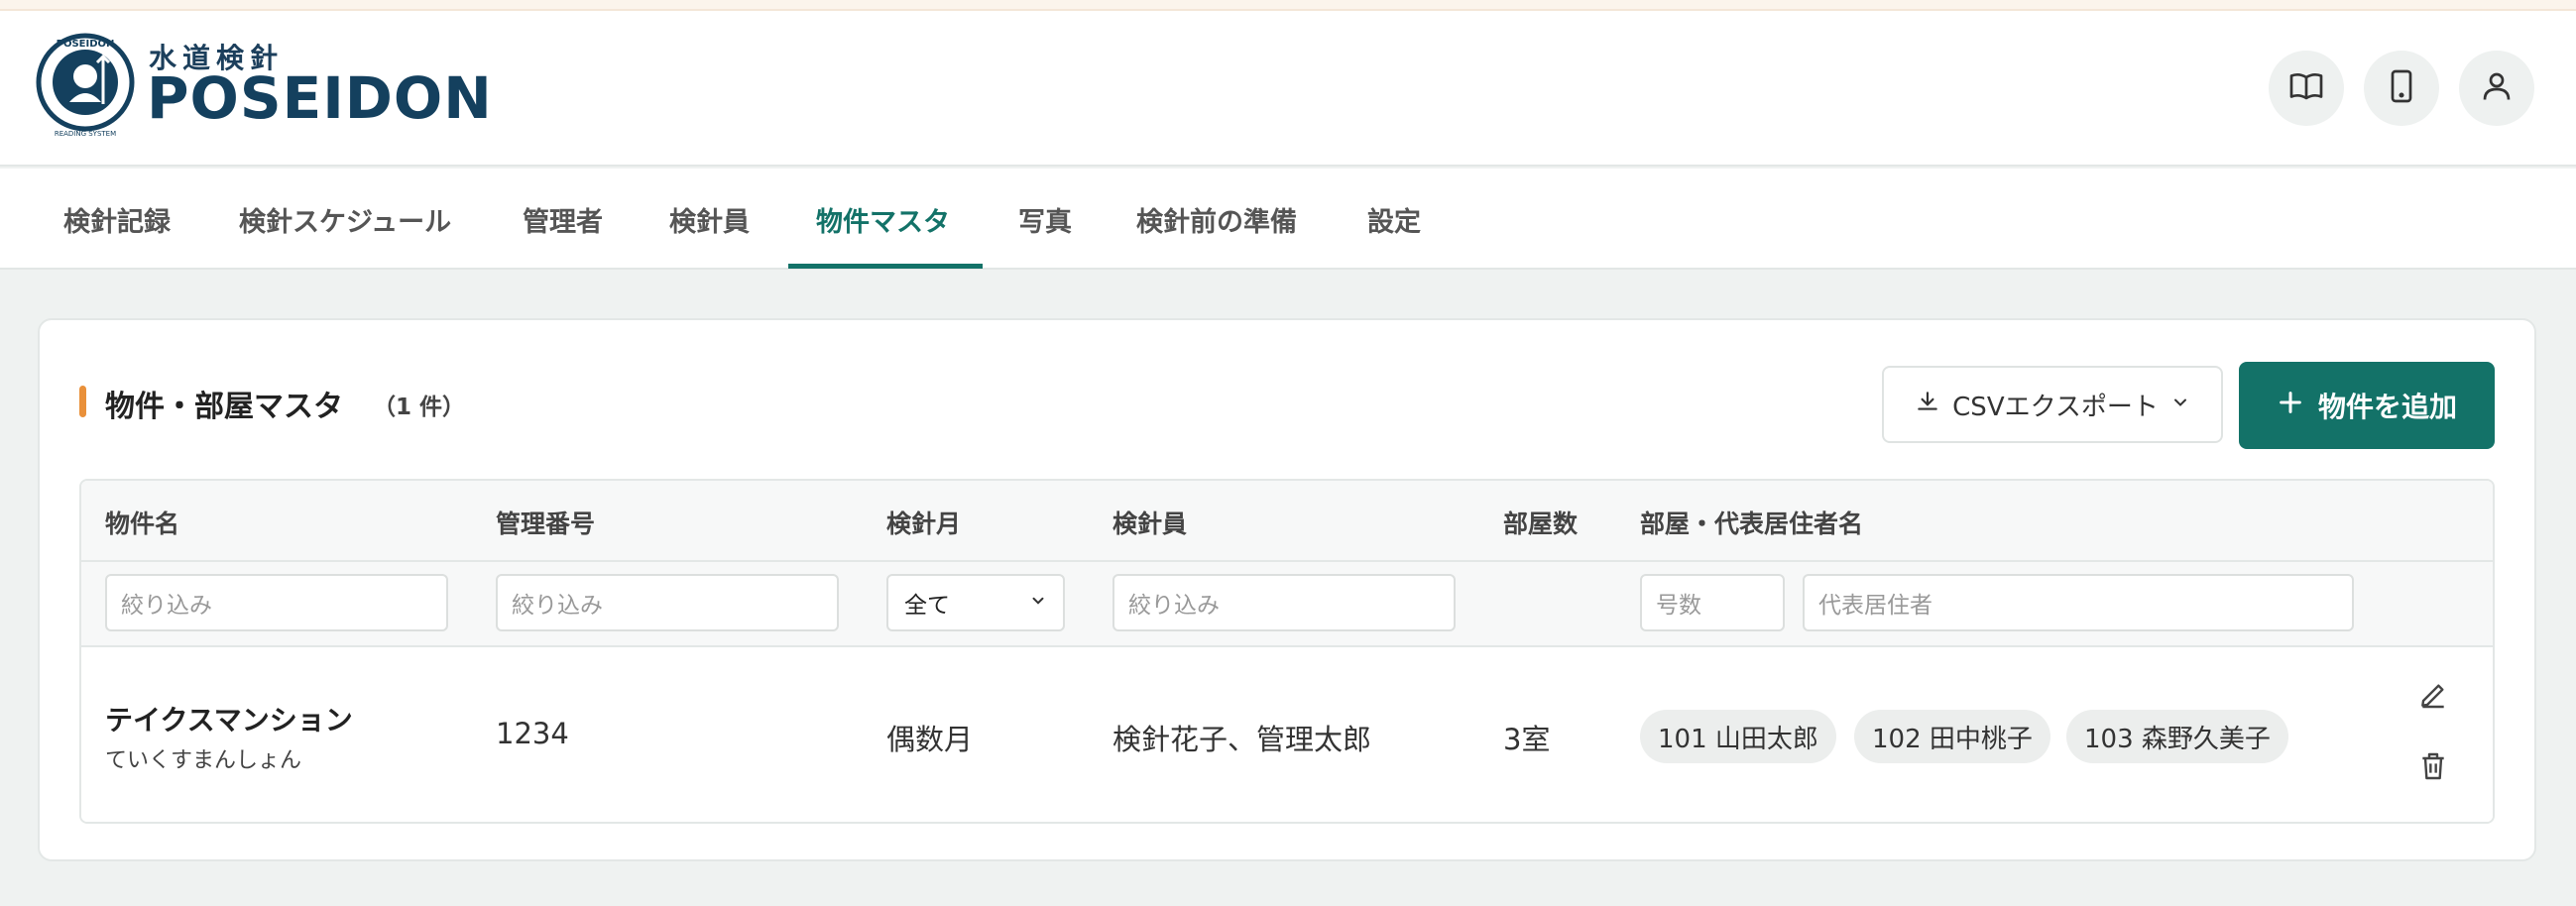 The height and width of the screenshot is (906, 2576). What do you see at coordinates (1216, 220) in the screenshot?
I see `tab-preparation: 検針前の準備` at bounding box center [1216, 220].